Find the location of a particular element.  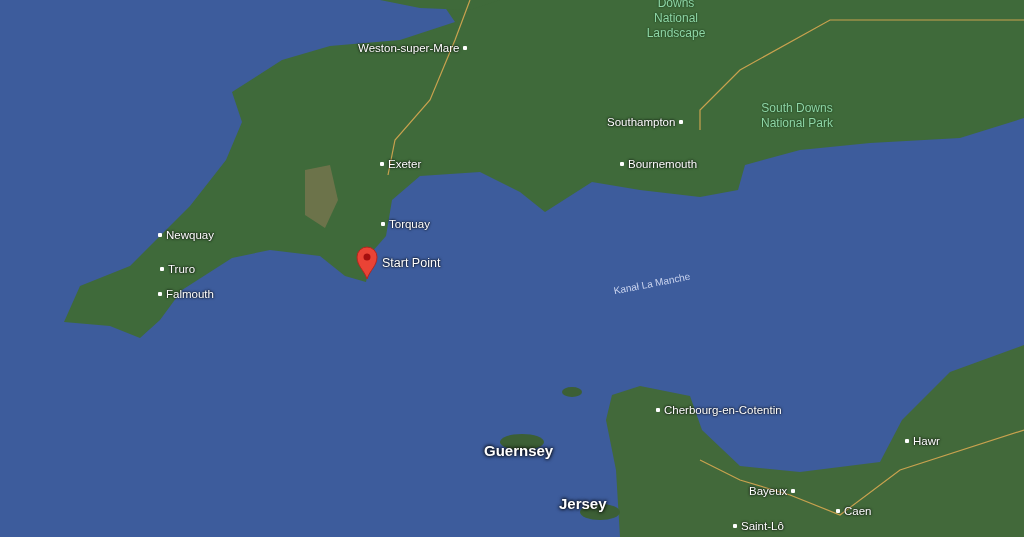

city-label: Southampton is located at coordinates (641, 122).